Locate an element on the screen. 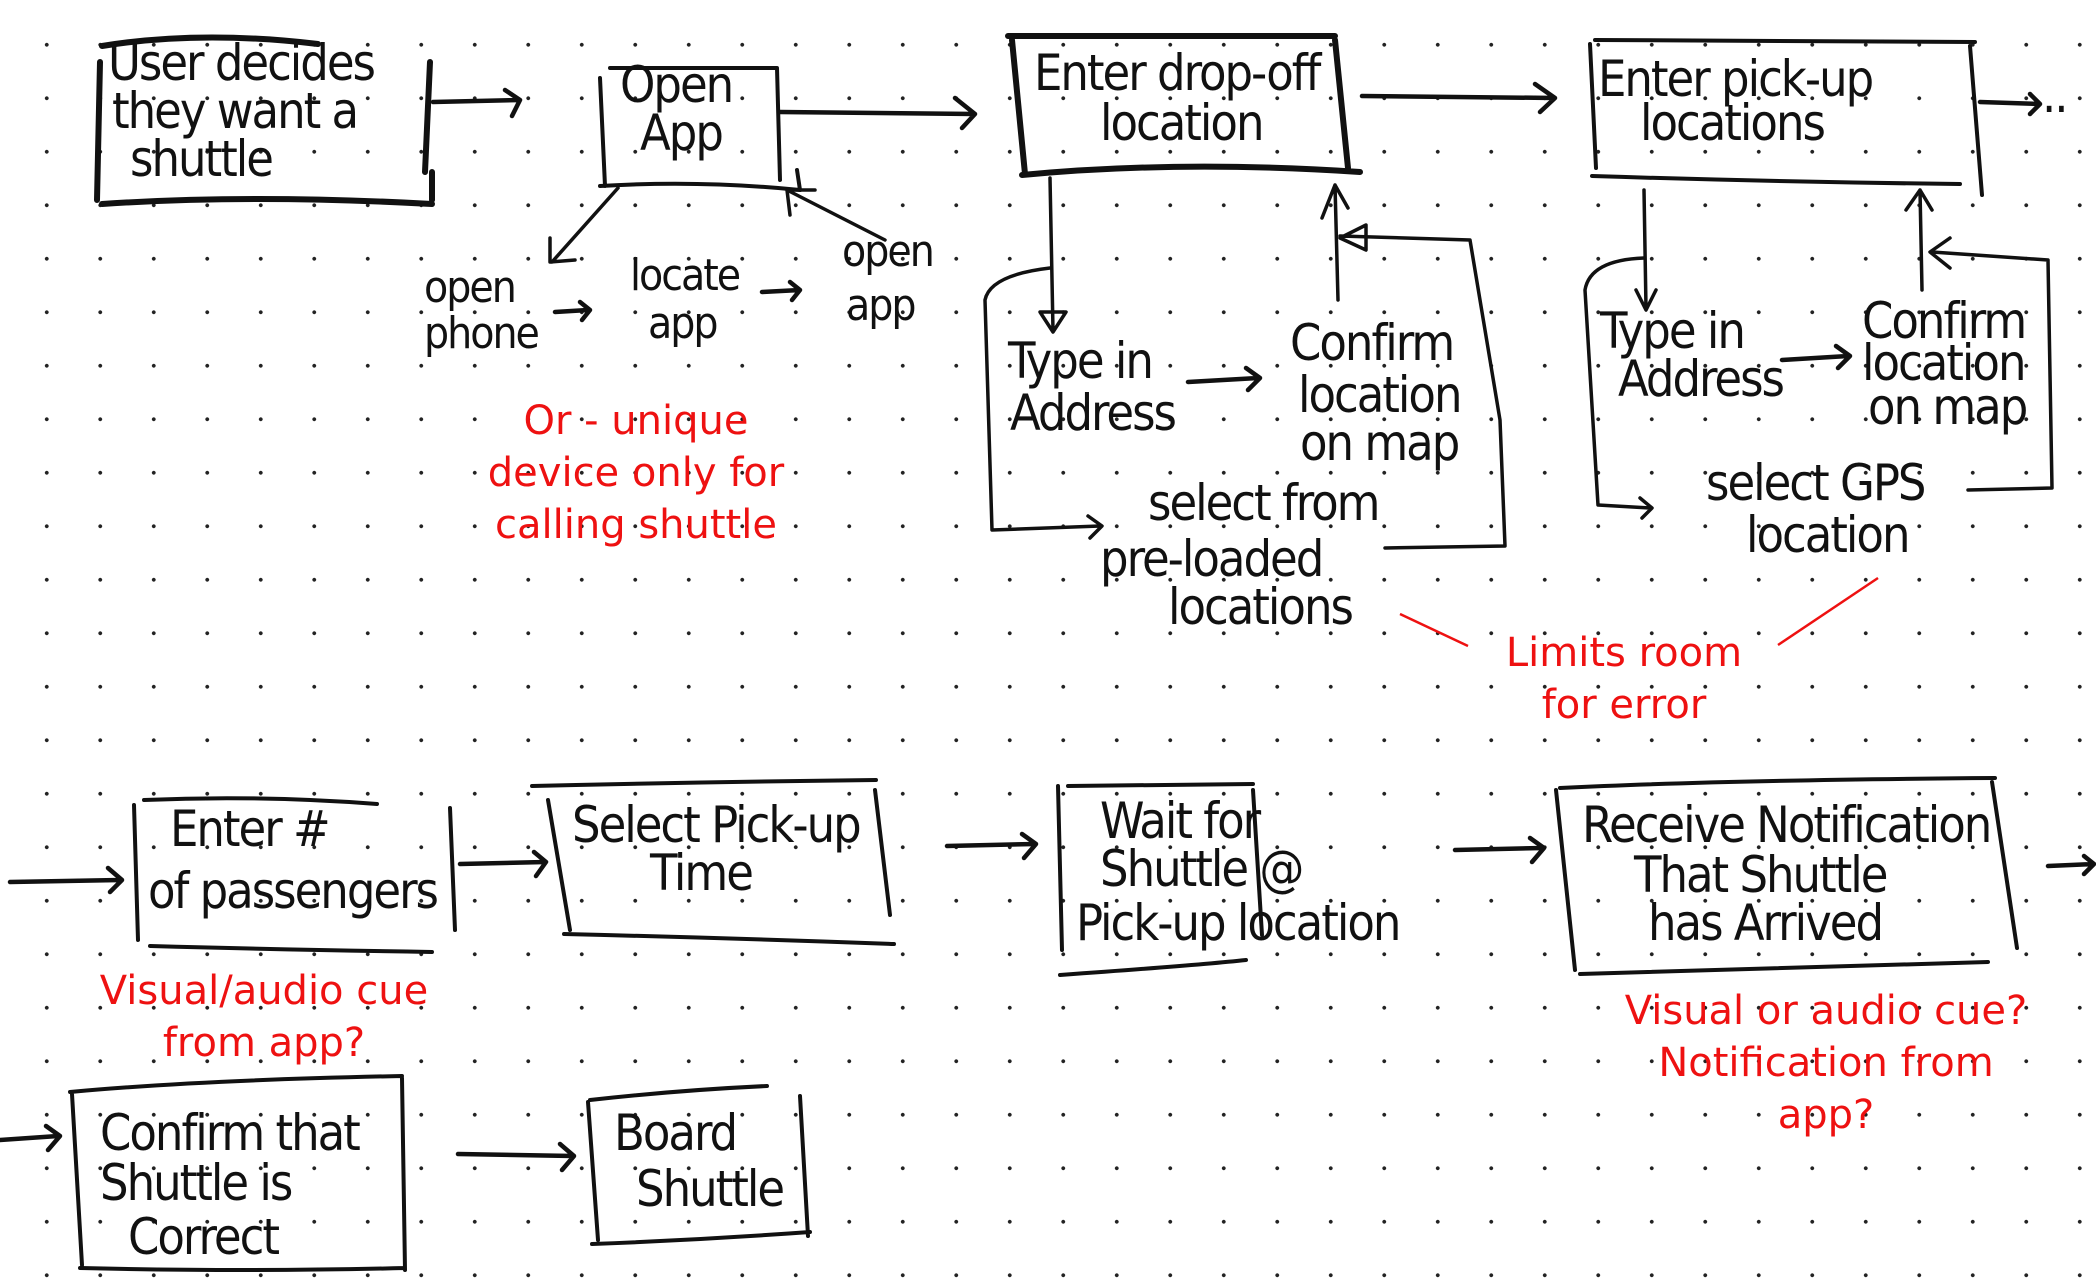 This screenshot has width=2096, height=1278. arrow-time-to-wait is located at coordinates (991, 846).